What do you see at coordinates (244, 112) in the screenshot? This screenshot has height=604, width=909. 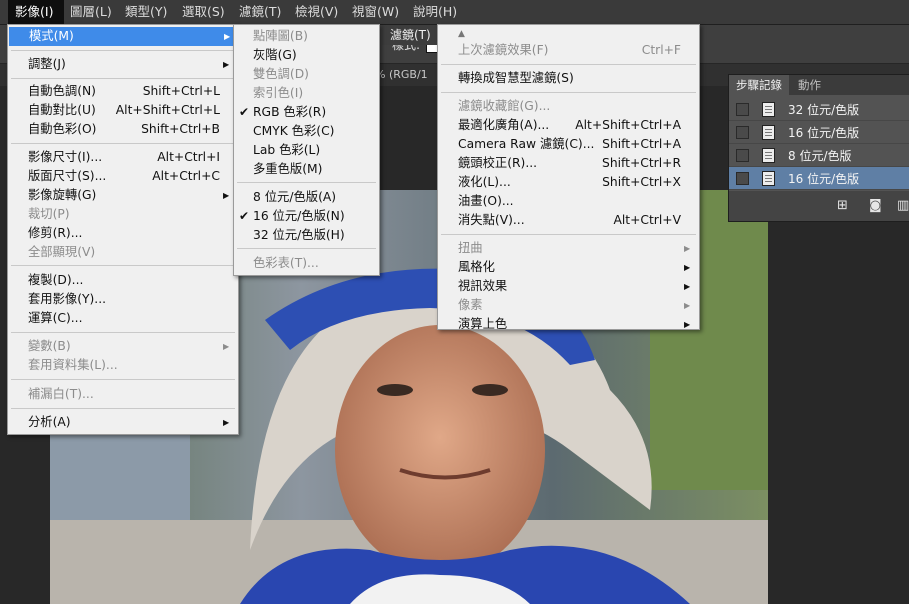 I see `checkmark-icon: ✔` at bounding box center [244, 112].